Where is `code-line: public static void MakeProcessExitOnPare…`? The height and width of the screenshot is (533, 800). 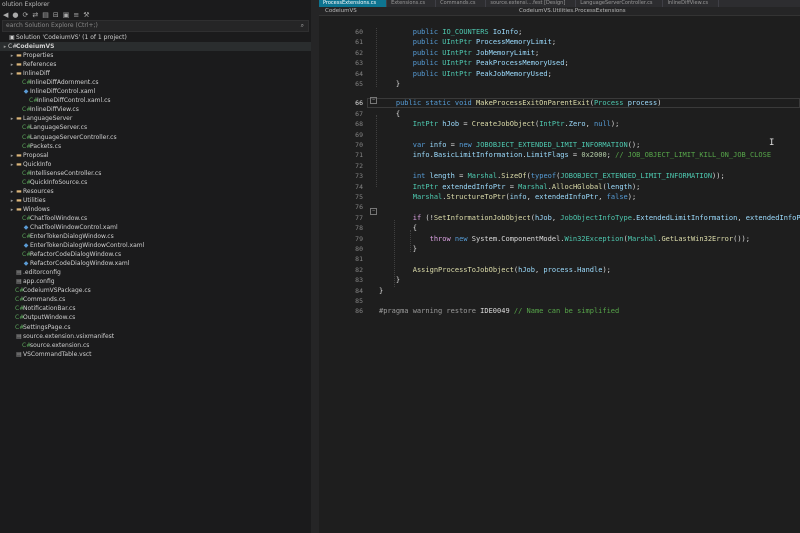
code-line: public static void MakeProcessExitOnPare… is located at coordinates (529, 103).